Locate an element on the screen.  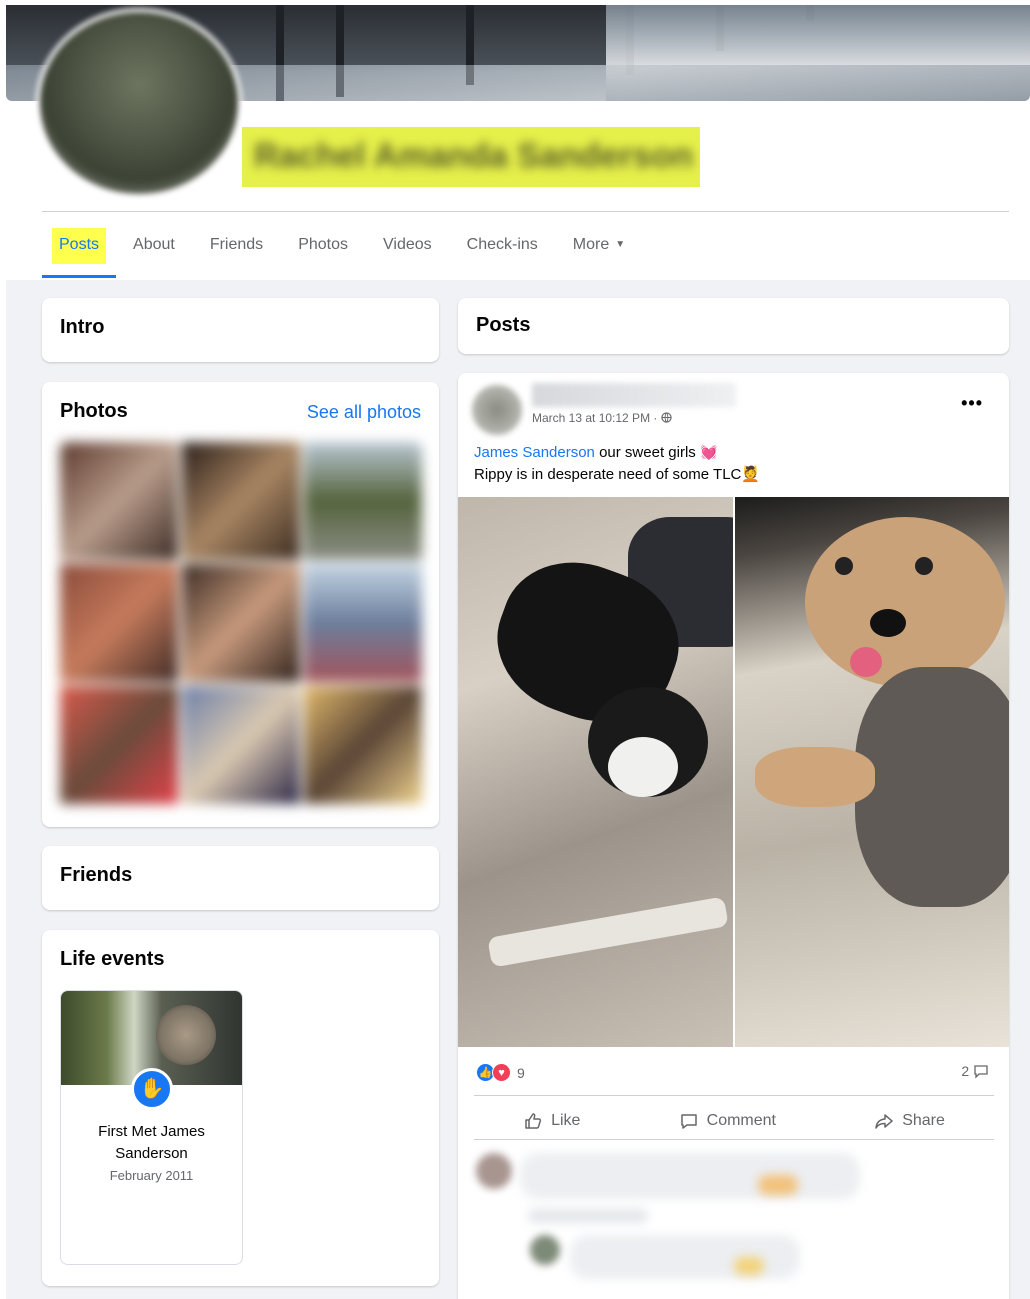
dog-face-shape is located at coordinates (643, 767).